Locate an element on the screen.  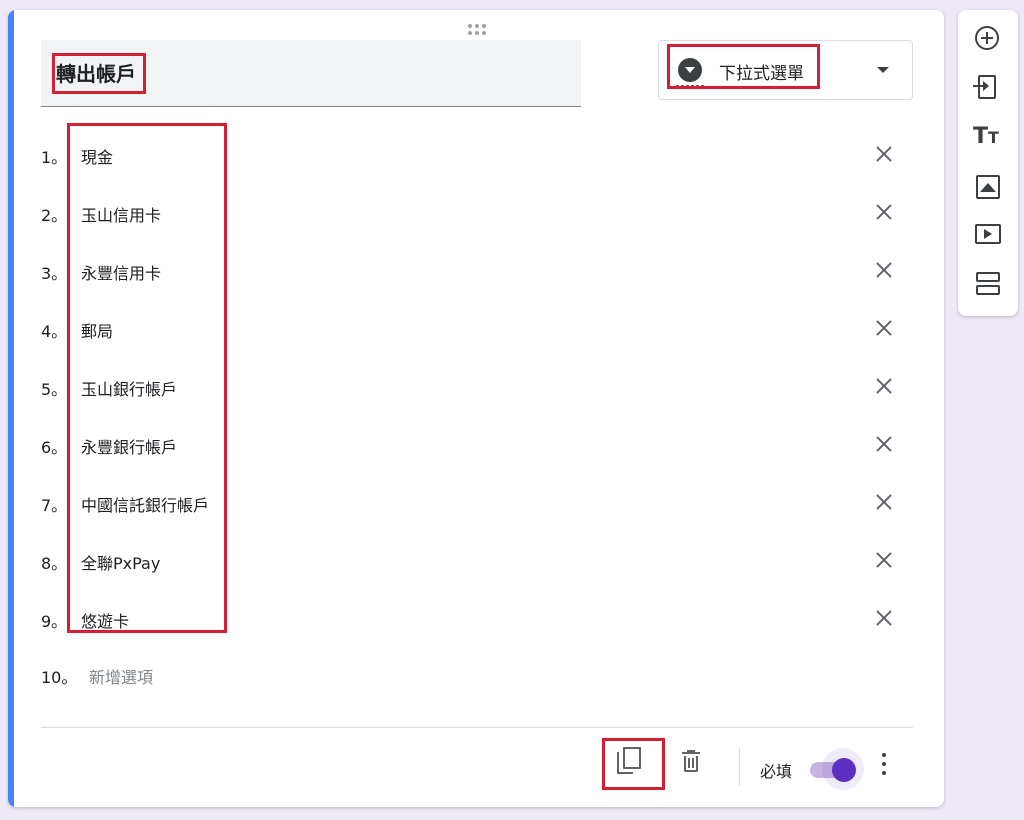
option-number: 1。 is located at coordinates (54, 157).